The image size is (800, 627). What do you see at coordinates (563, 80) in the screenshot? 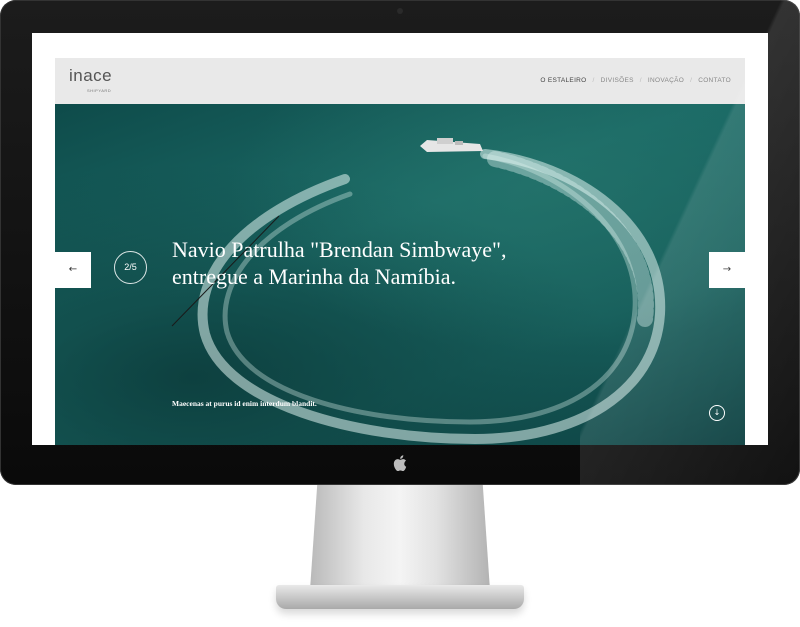
I see `nav-item-o-estaleiro: O ESTALEIRO` at bounding box center [563, 80].